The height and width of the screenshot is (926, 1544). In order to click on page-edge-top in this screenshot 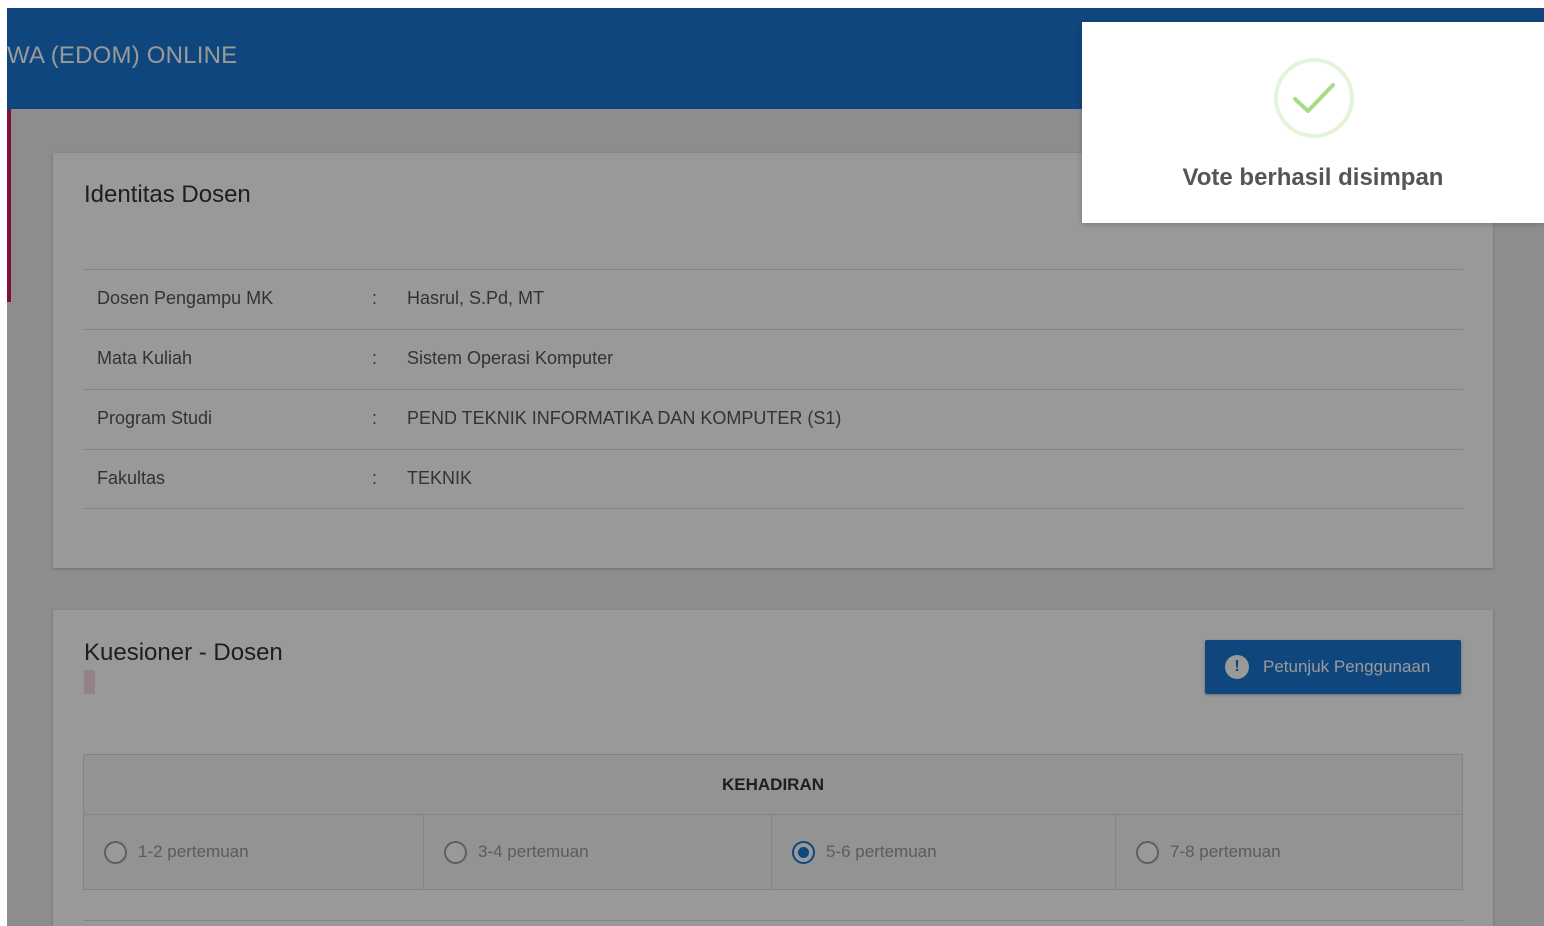, I will do `click(772, 4)`.